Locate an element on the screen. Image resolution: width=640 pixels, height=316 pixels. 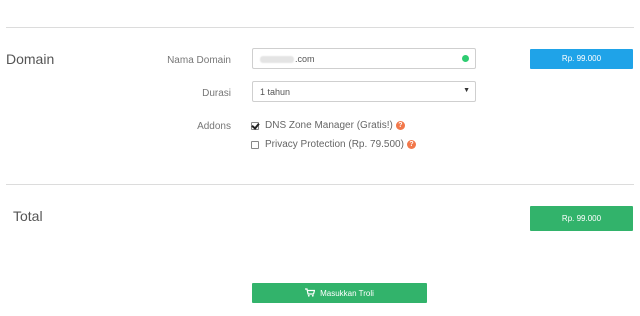
add-to-cart-button: Masukkan Troli is located at coordinates (339, 293).